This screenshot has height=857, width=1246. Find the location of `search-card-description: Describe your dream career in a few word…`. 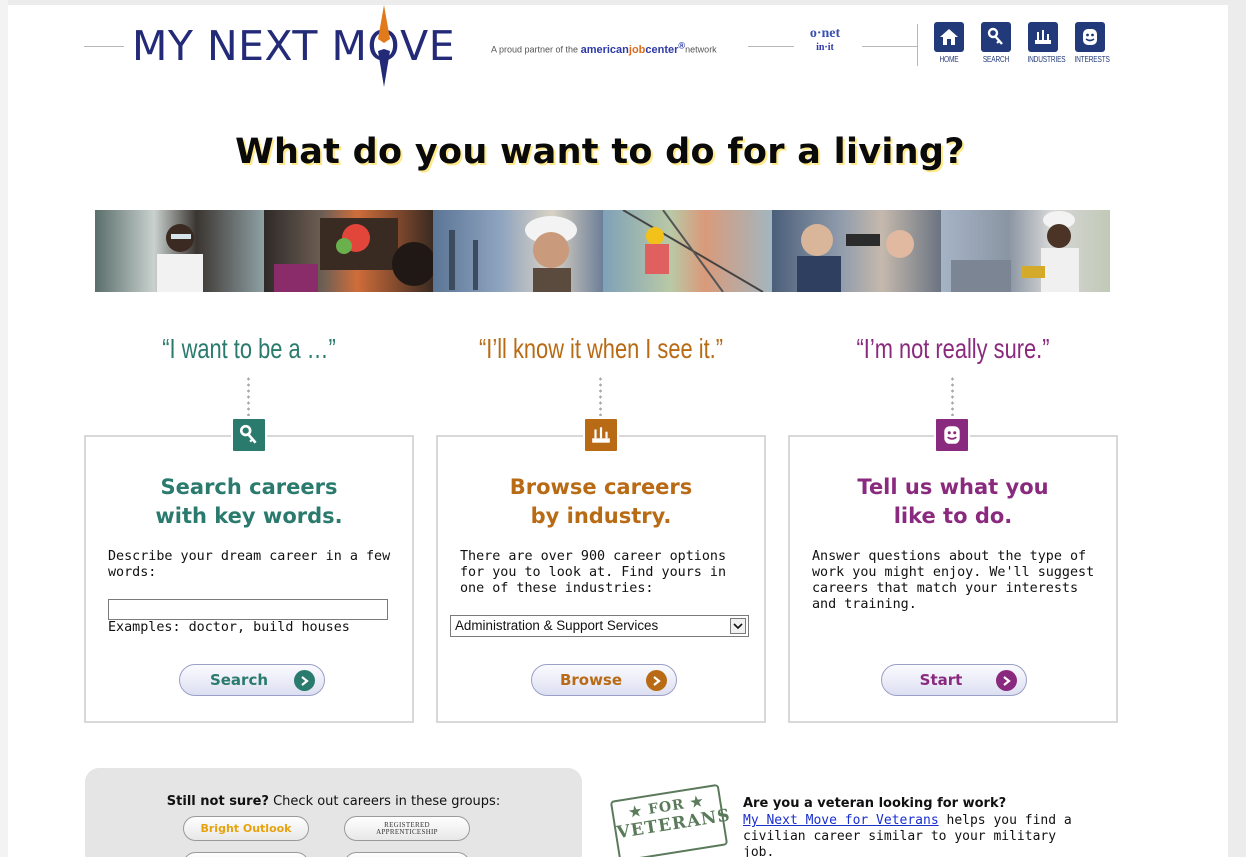

search-card-description: Describe your dream career in a few word… is located at coordinates (249, 564).